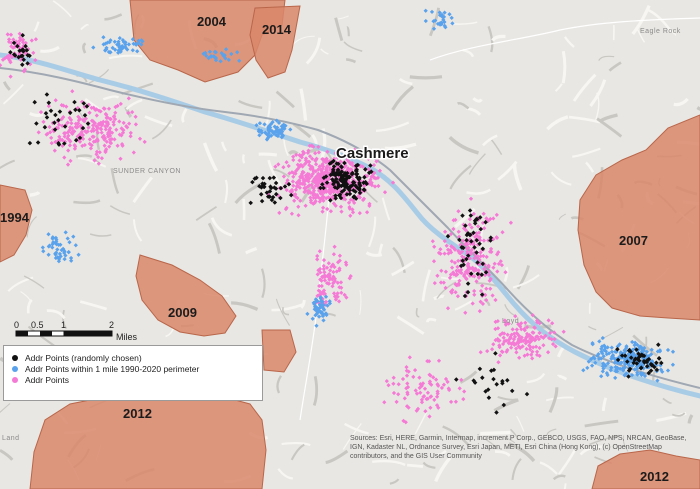 The image size is (700, 489). I want to click on fire-year-label: 2014, so click(277, 29).